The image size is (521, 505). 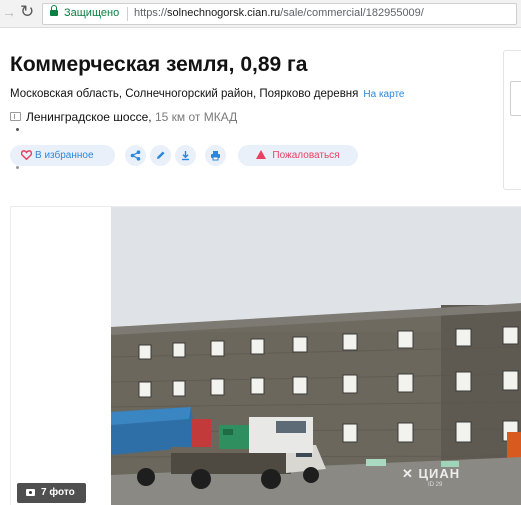 What do you see at coordinates (15, 116) in the screenshot?
I see `road-icon` at bounding box center [15, 116].